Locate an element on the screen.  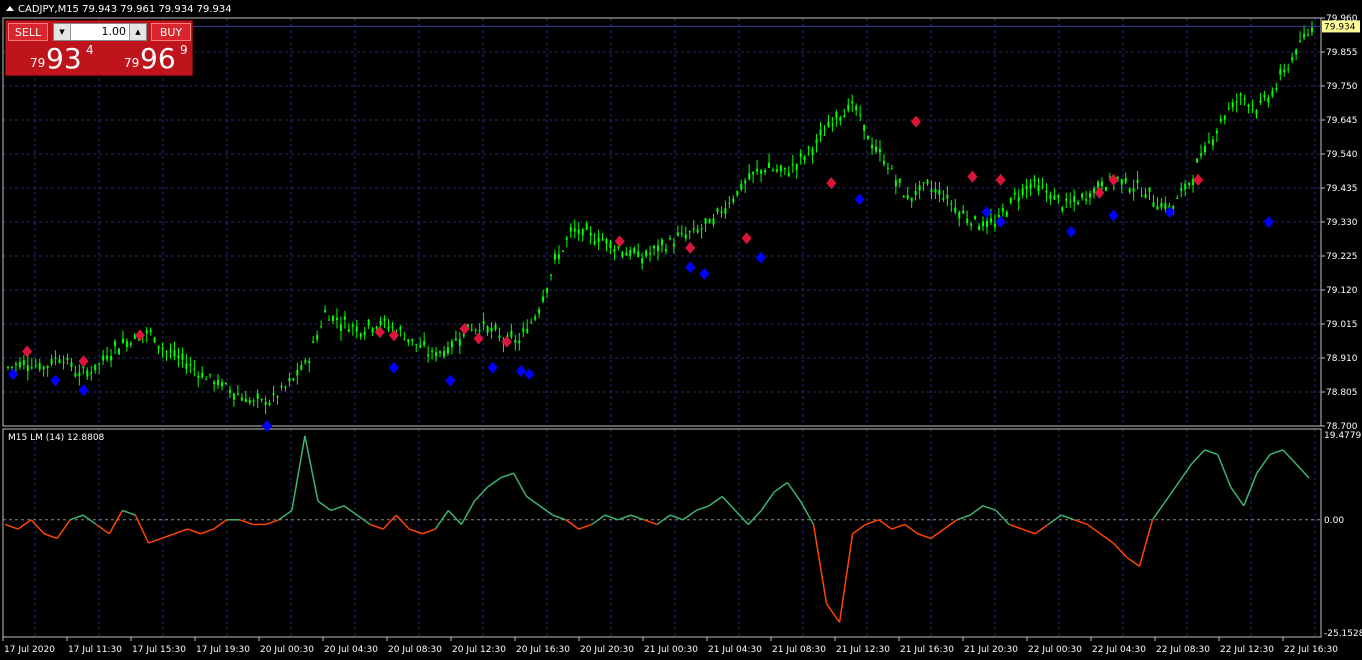
chevron-down-icon: ▼ is located at coordinates (62, 32).